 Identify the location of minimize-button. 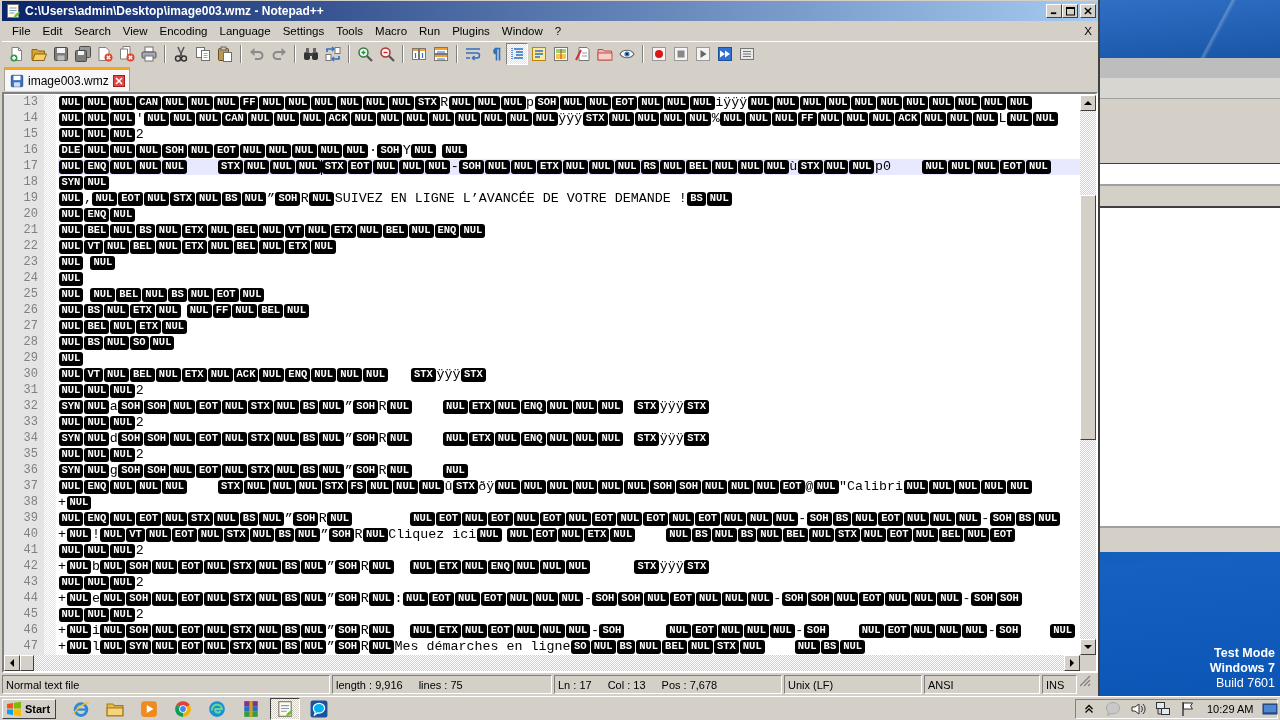
(1054, 11).